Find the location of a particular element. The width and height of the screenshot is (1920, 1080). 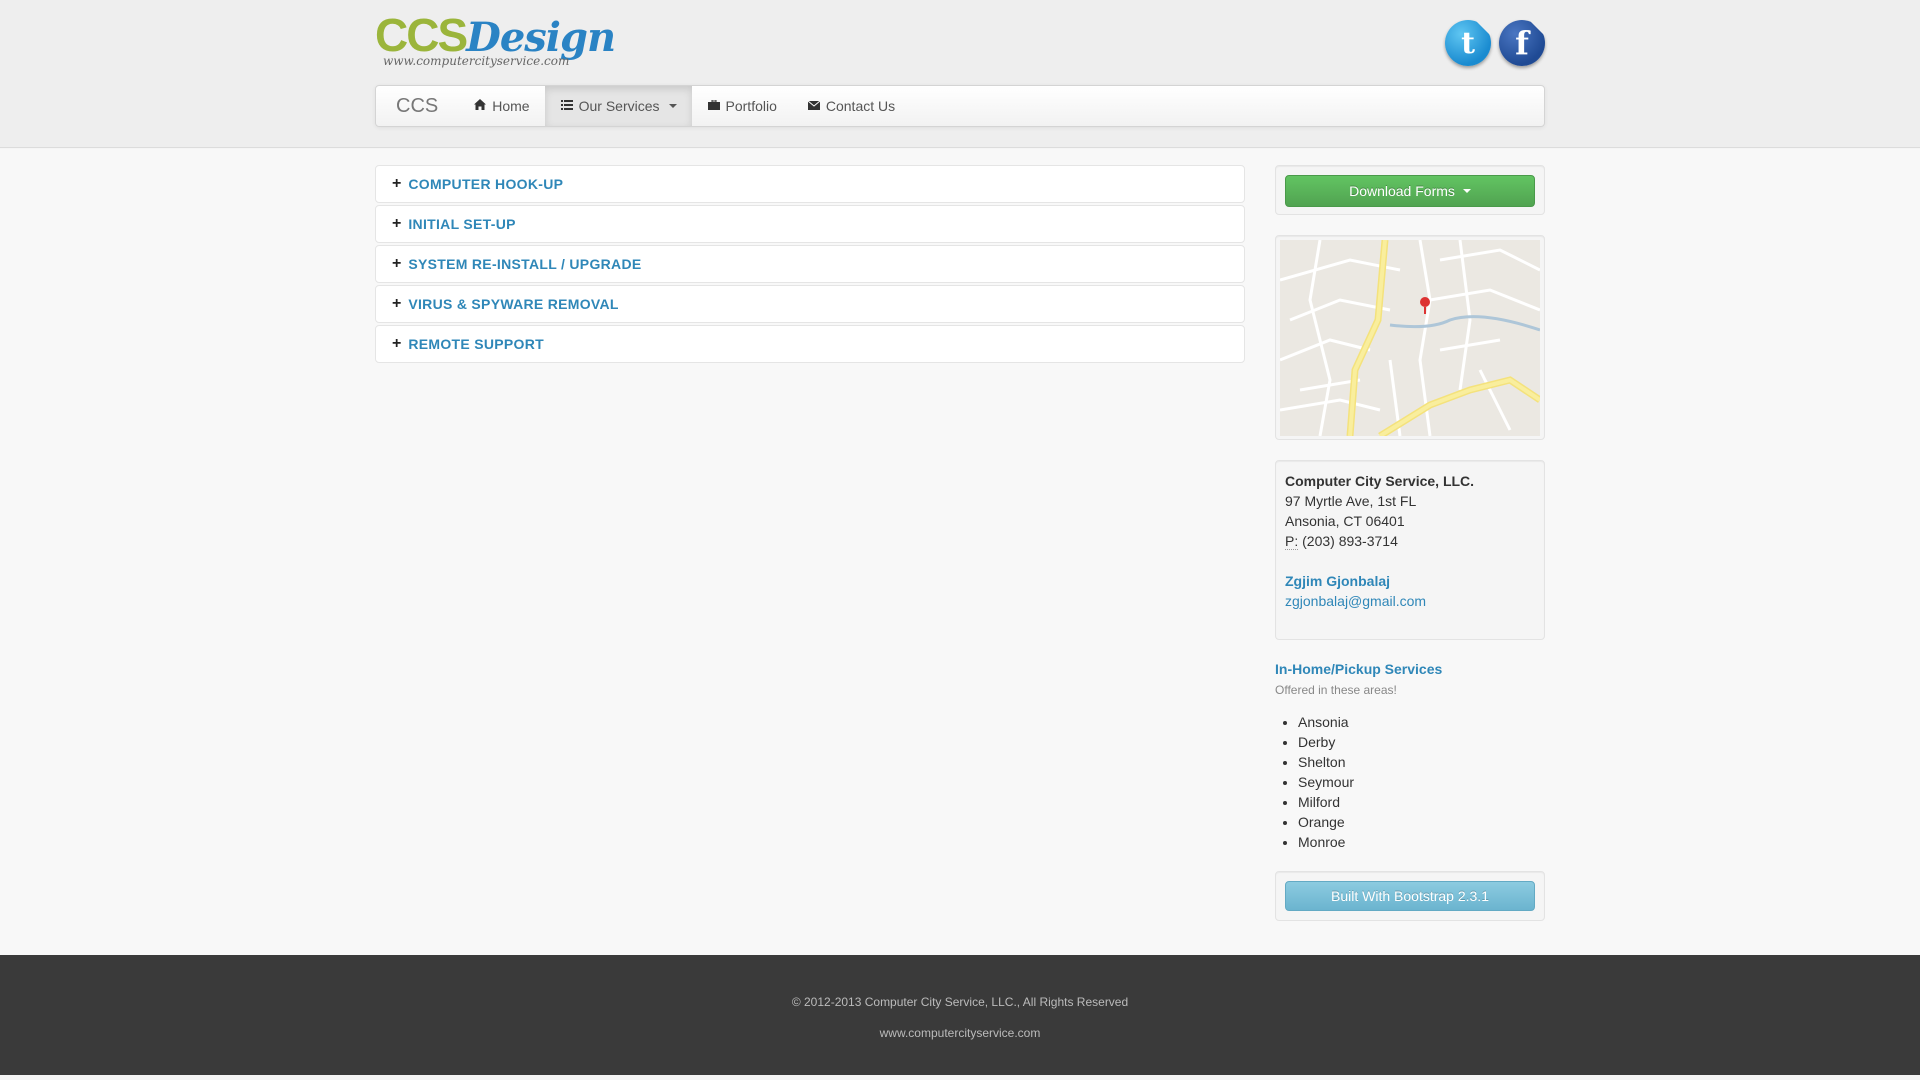

nav-label-our-services: Our Services is located at coordinates (619, 106).